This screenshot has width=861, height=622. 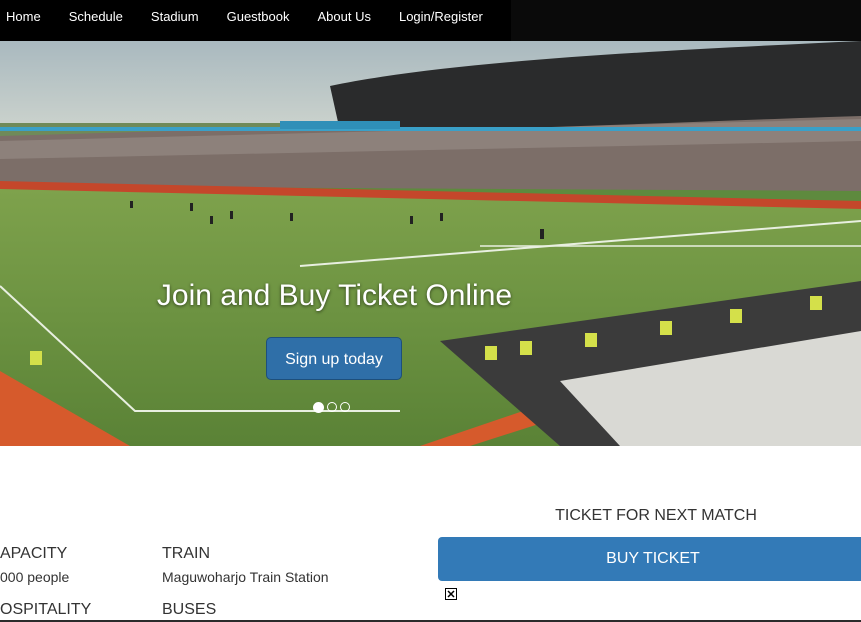 I want to click on carousel-indicators, so click(x=331, y=407).